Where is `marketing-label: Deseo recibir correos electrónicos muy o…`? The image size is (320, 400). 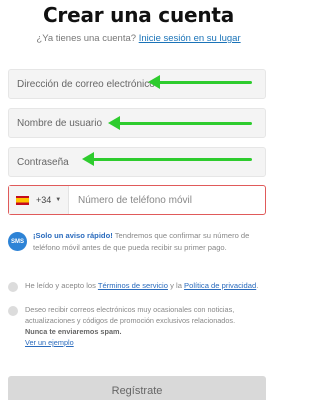 marketing-label: Deseo recibir correos electrónicos muy o… is located at coordinates (149, 326).